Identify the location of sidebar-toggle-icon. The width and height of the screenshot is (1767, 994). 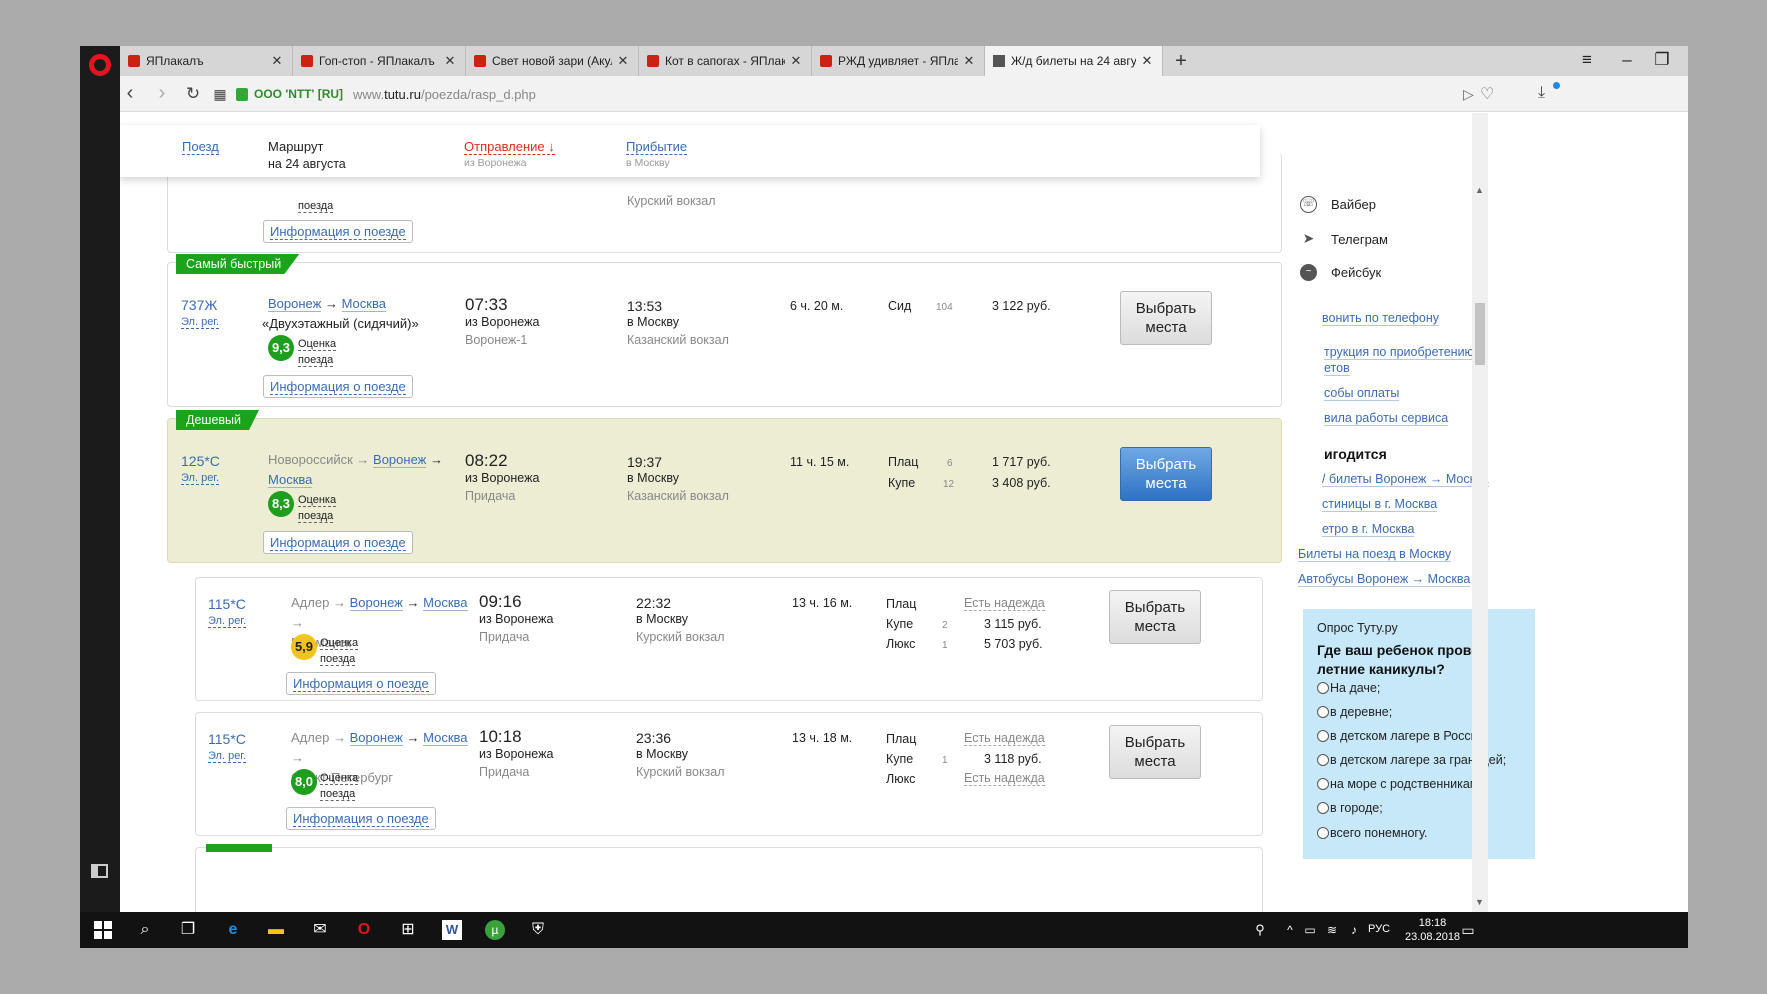
(99, 871).